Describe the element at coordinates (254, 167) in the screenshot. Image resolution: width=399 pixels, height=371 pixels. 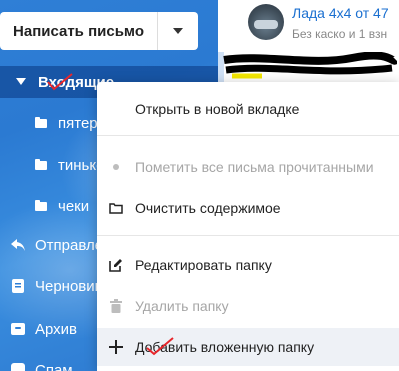
I see `menu-item-label: Пометить все письма прочитанными` at that location.